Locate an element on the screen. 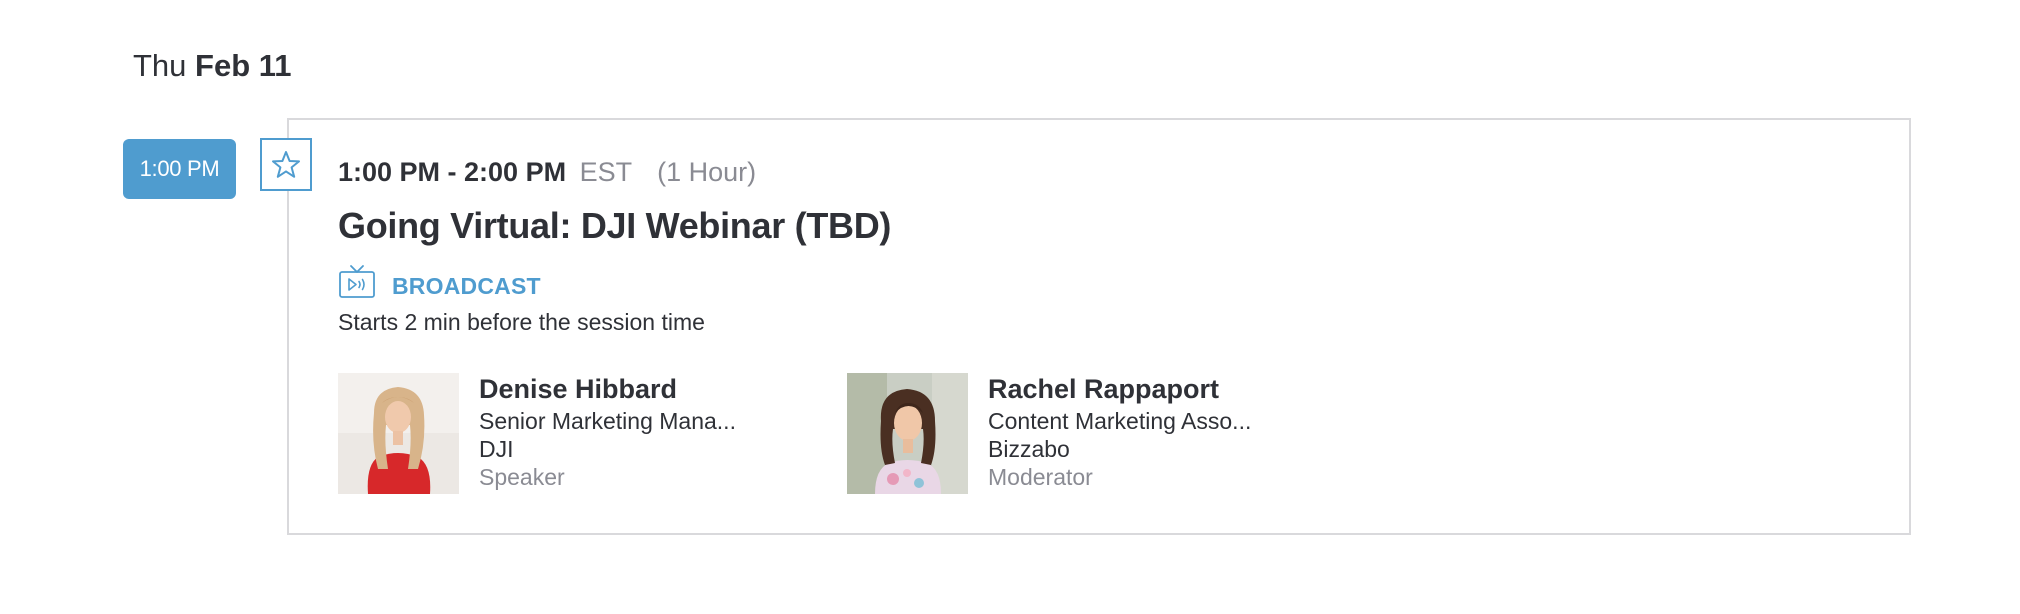 This screenshot has width=2020, height=614. person-name: Rachel Rappaport is located at coordinates (1119, 389).